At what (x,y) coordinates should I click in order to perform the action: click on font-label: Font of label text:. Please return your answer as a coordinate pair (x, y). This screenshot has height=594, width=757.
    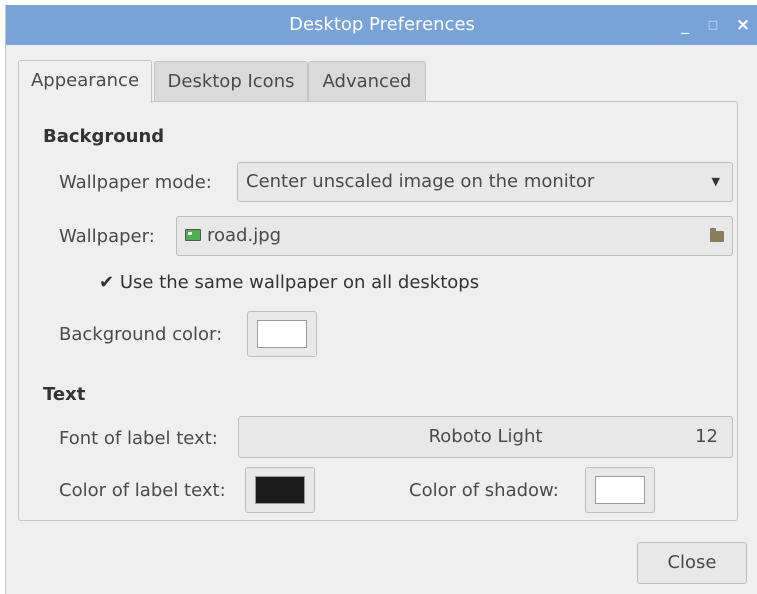
    Looking at the image, I should click on (138, 438).